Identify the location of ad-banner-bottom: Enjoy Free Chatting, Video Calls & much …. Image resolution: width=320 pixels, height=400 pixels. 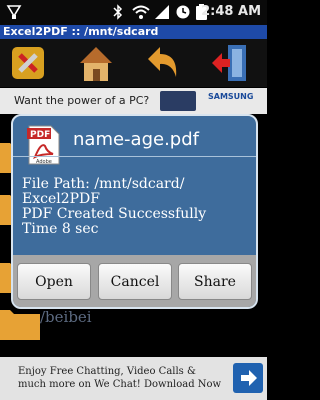
(133, 378).